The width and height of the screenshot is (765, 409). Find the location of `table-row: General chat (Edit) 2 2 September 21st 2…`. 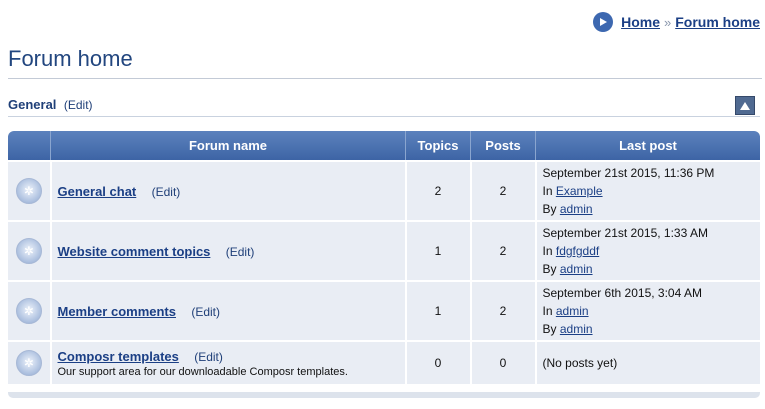

table-row: General chat (Edit) 2 2 September 21st 2… is located at coordinates (384, 190).